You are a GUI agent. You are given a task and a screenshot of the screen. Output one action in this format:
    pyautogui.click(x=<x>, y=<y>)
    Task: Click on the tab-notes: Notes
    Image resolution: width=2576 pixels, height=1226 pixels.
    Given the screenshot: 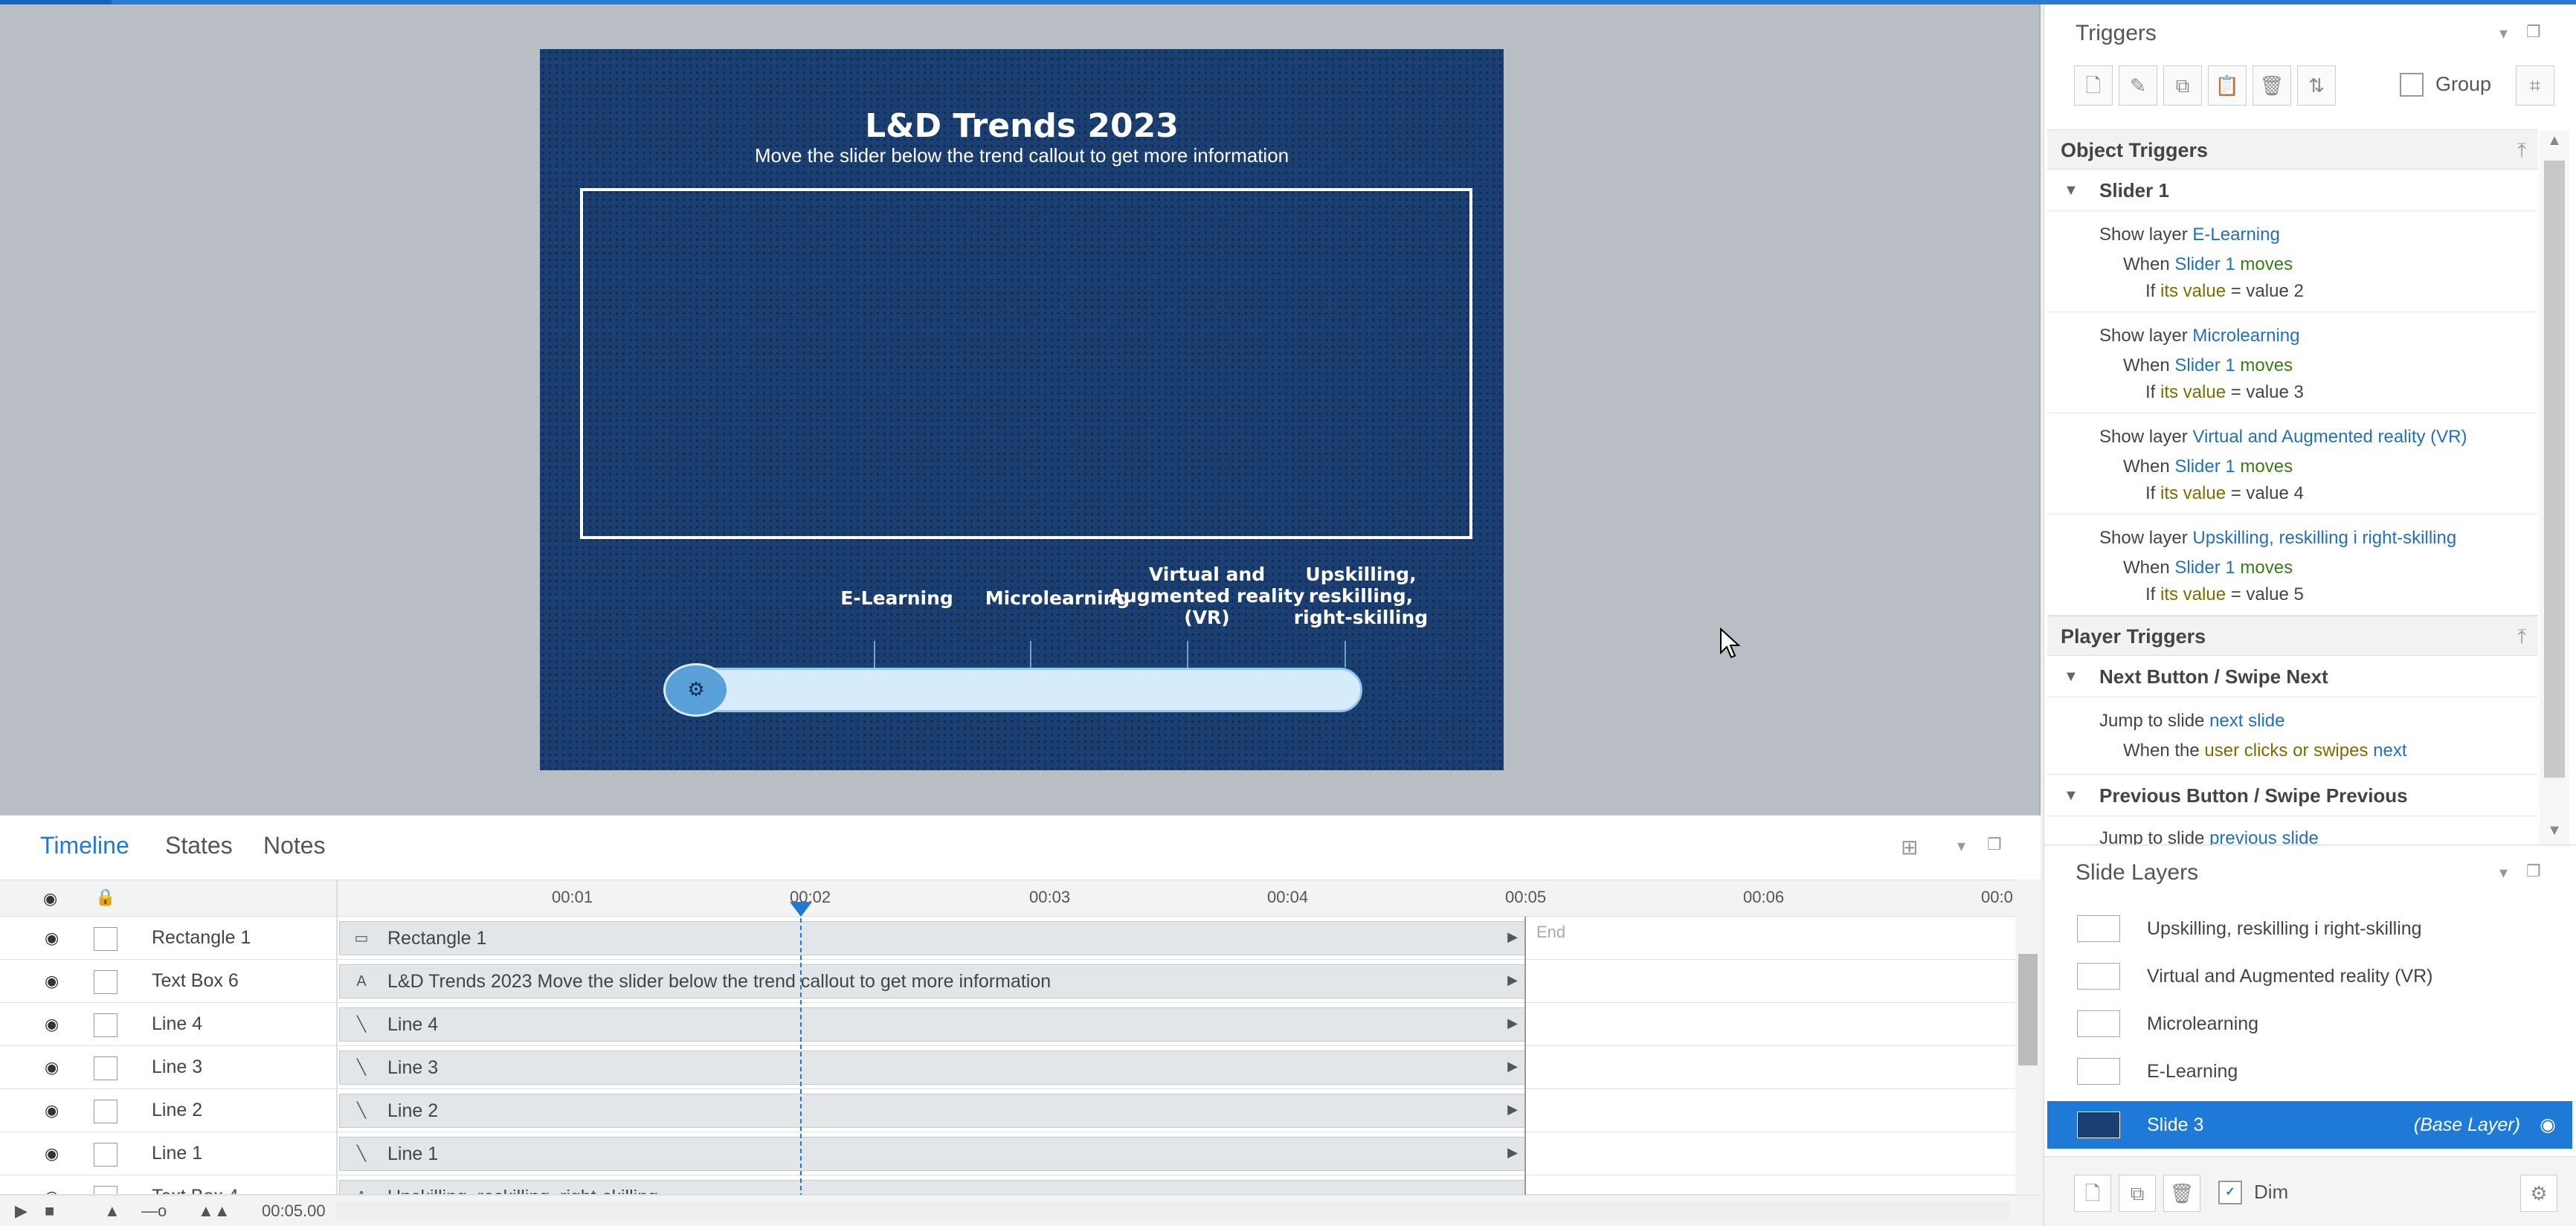 What is the action you would take?
    pyautogui.click(x=294, y=845)
    